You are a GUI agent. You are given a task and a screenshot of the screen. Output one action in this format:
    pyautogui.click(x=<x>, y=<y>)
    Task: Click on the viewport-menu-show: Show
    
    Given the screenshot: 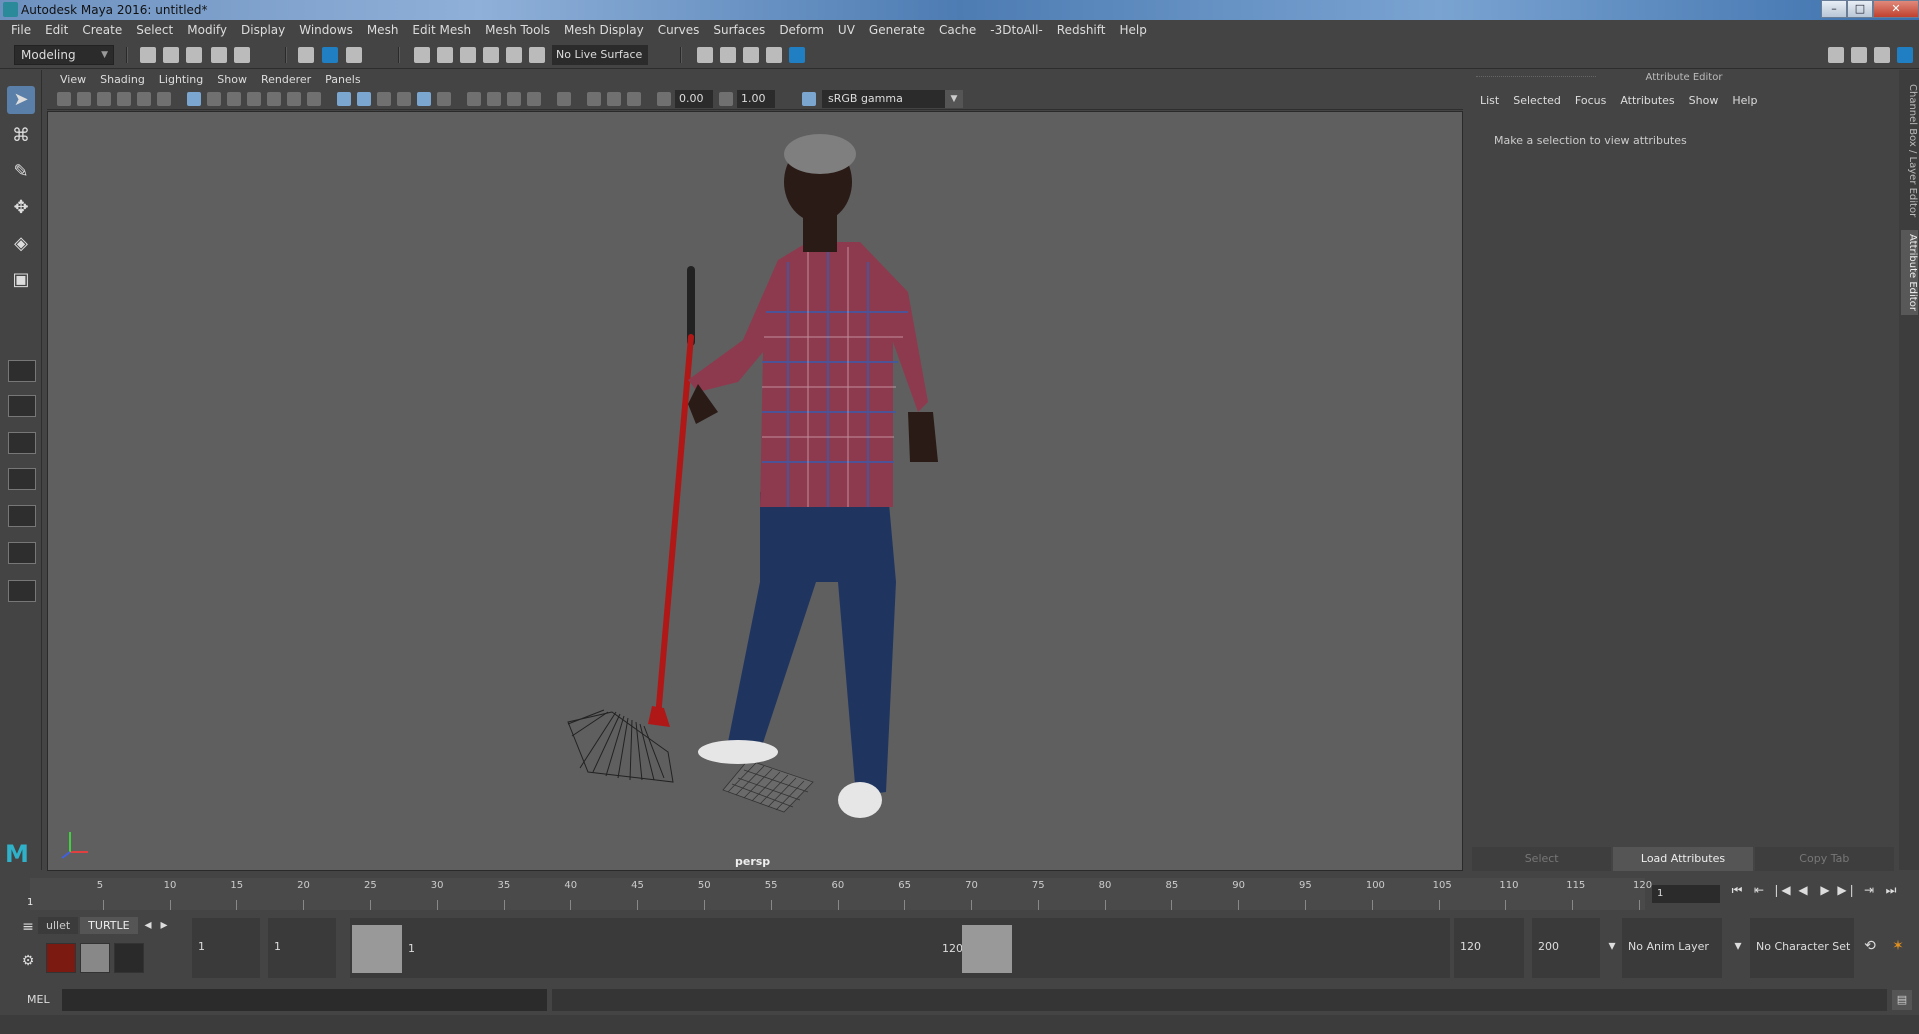 What is the action you would take?
    pyautogui.click(x=232, y=79)
    